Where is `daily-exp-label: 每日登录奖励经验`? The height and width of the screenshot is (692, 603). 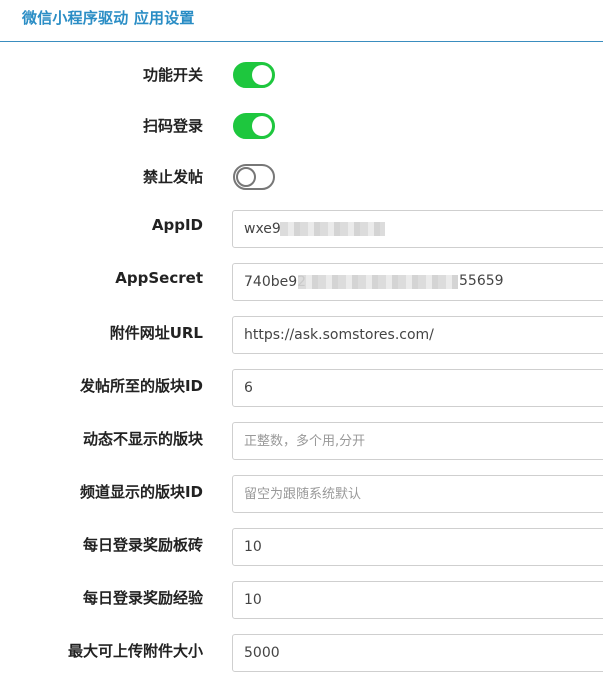 daily-exp-label: 每日登录奖励经验 is located at coordinates (142, 598).